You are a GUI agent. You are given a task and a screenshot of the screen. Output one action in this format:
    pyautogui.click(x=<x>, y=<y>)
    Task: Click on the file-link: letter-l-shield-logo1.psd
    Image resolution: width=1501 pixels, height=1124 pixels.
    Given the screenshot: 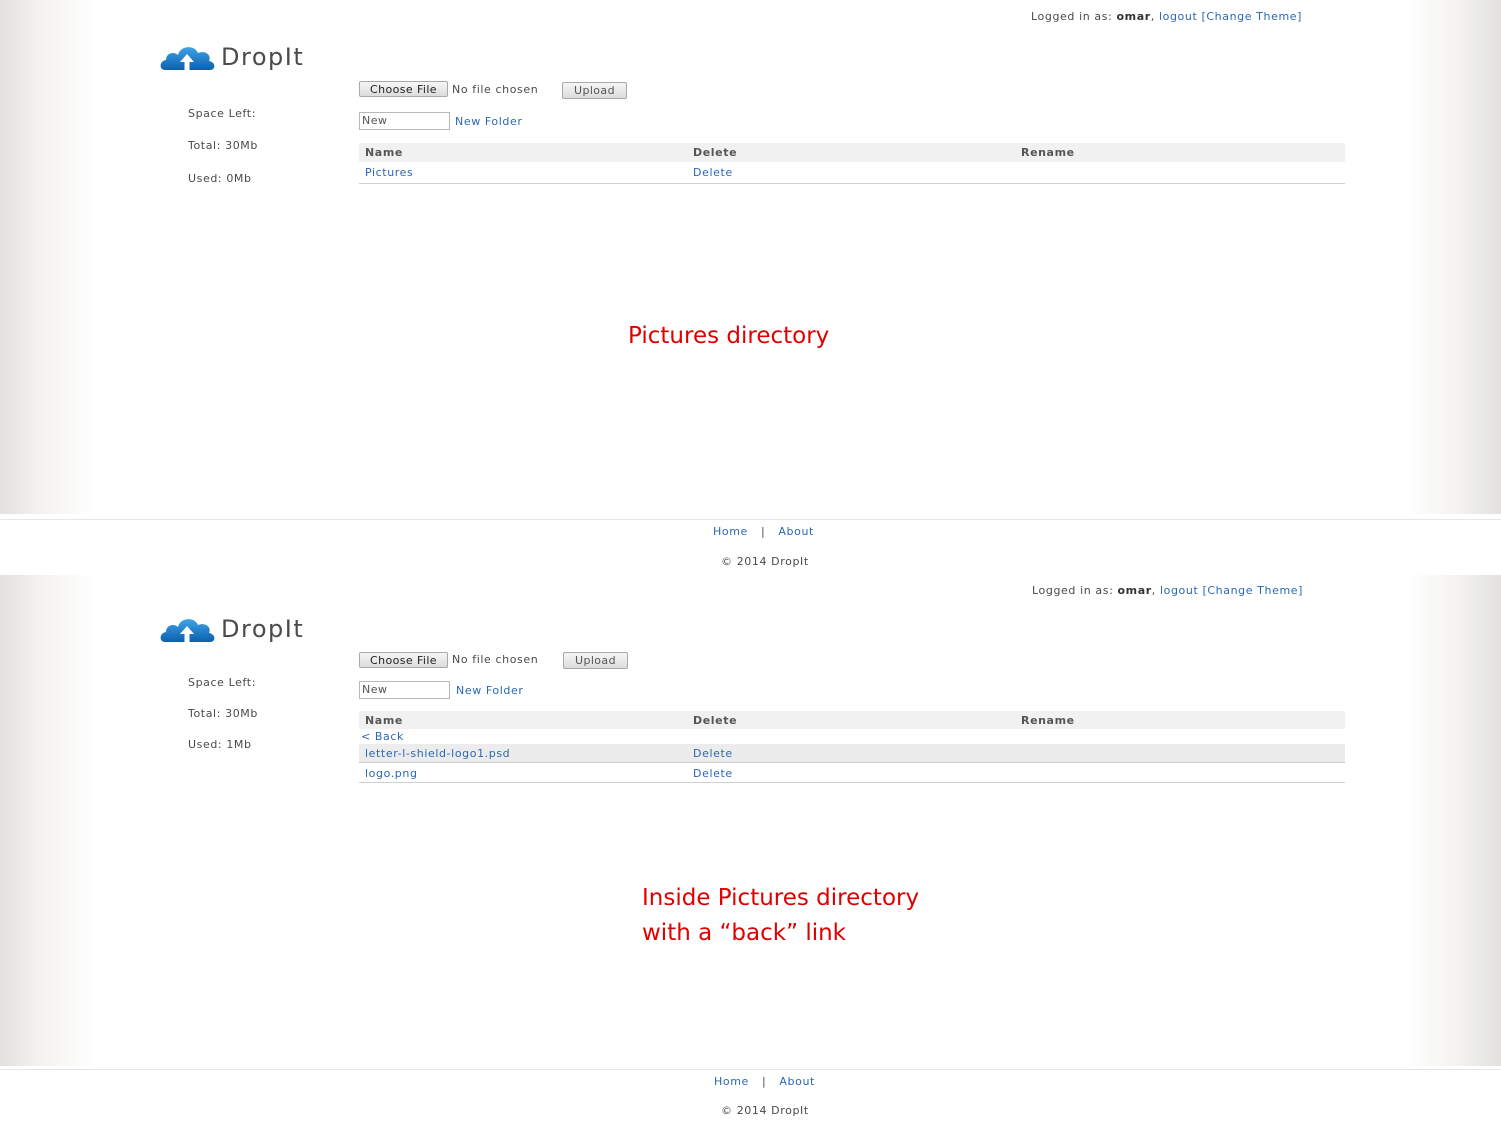 What is the action you would take?
    pyautogui.click(x=437, y=753)
    